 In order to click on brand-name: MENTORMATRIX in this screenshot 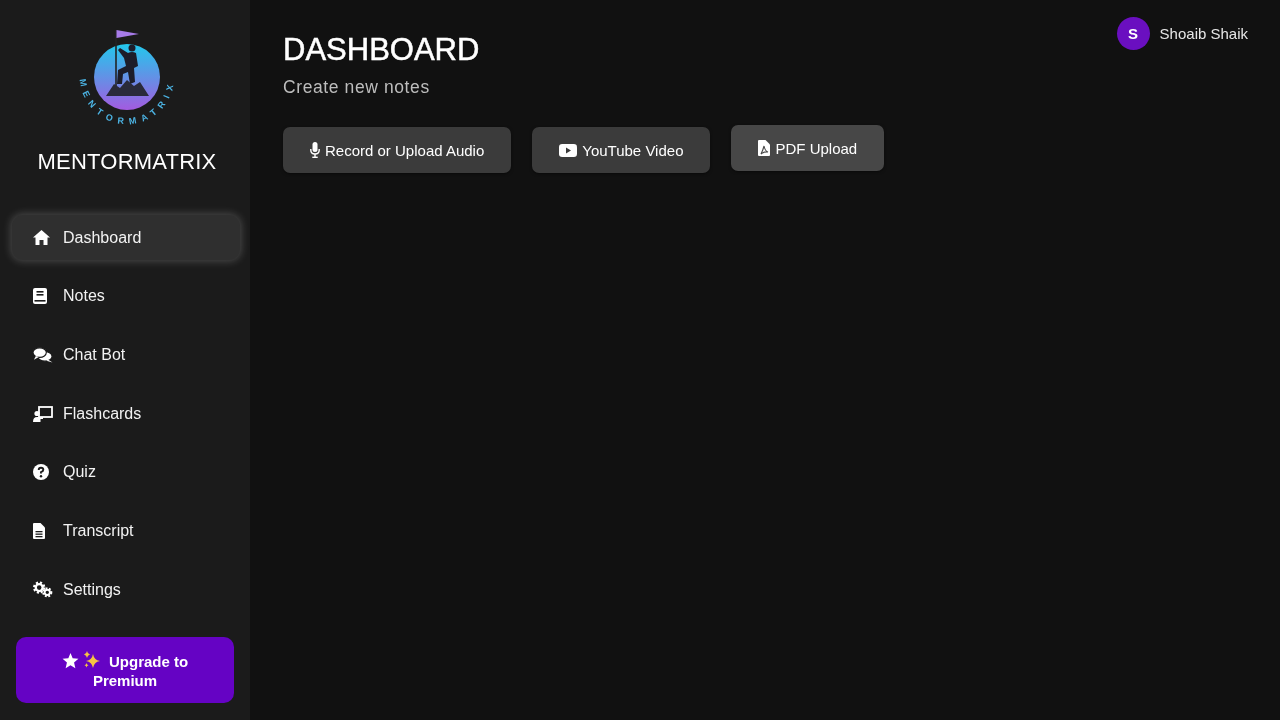, I will do `click(127, 162)`.